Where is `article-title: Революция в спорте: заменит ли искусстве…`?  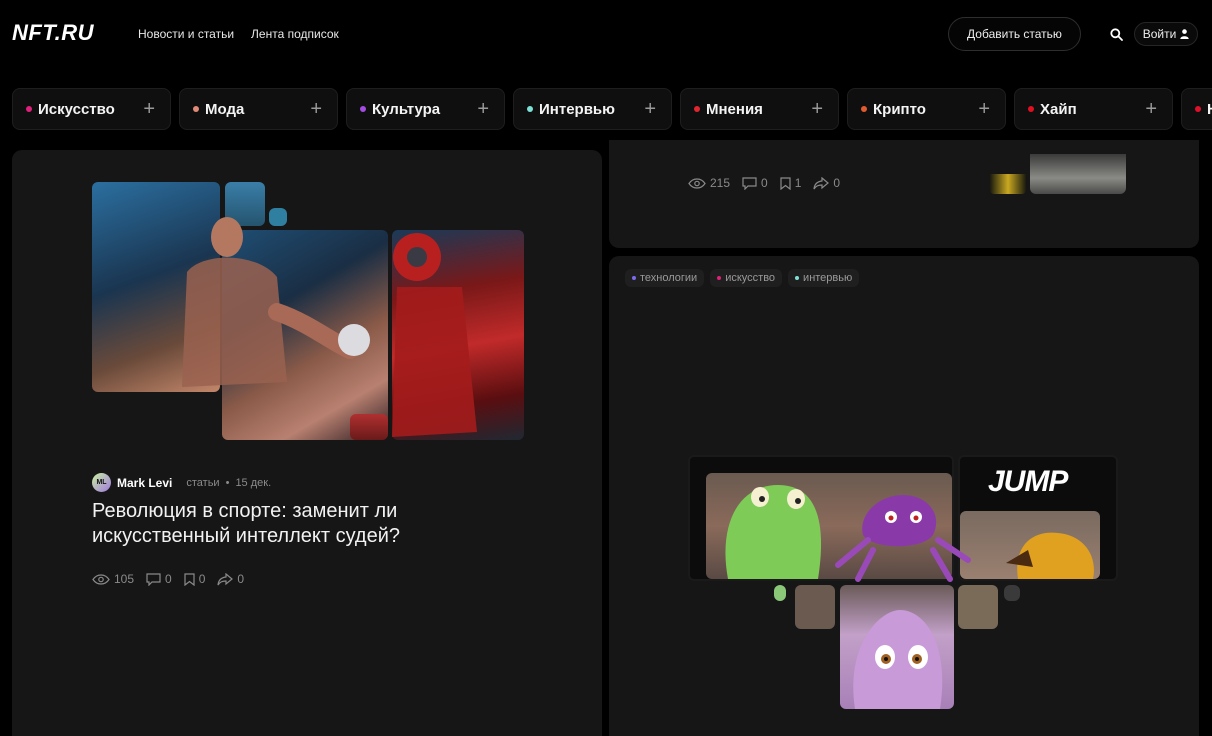
article-title: Революция в спорте: заменит ли искусстве… is located at coordinates (302, 524).